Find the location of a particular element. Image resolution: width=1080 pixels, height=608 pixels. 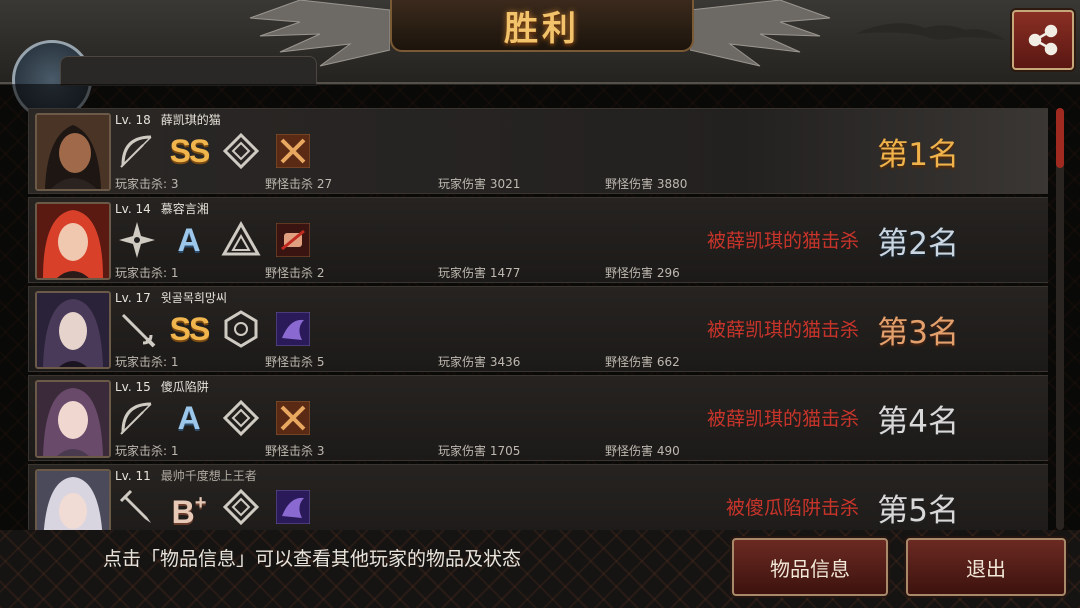

player-kills: 玩家击杀: 3 is located at coordinates (147, 184).